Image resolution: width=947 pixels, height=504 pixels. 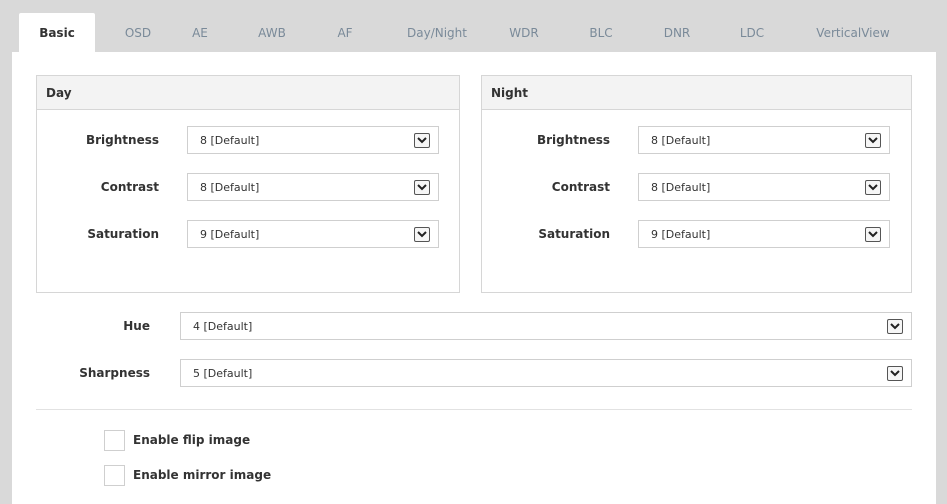 I want to click on day-contrast-value: 8 [Default], so click(x=230, y=187).